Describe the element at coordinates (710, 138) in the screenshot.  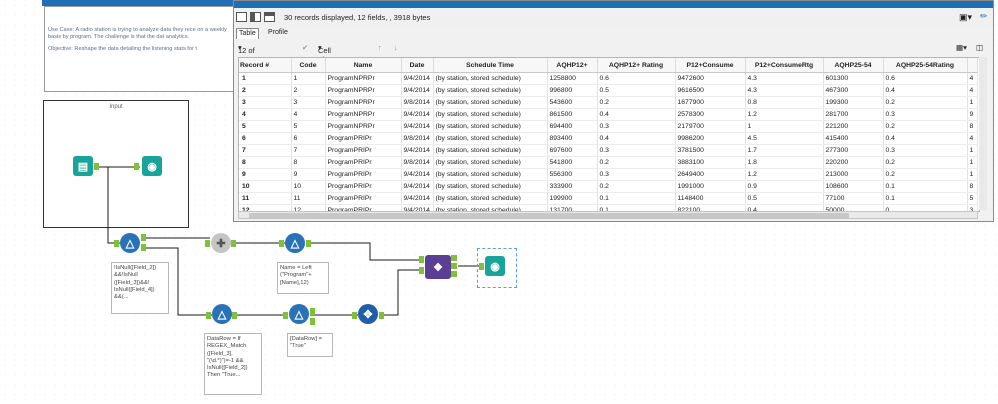
I see `table-cell: 9986200` at that location.